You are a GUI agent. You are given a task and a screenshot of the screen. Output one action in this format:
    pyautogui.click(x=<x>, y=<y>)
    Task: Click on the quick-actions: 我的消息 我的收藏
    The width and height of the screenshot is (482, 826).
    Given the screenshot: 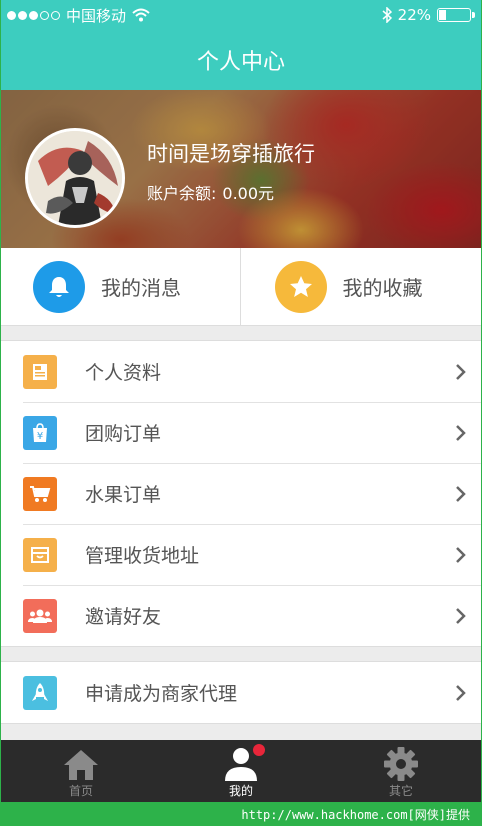 What is the action you would take?
    pyautogui.click(x=241, y=287)
    